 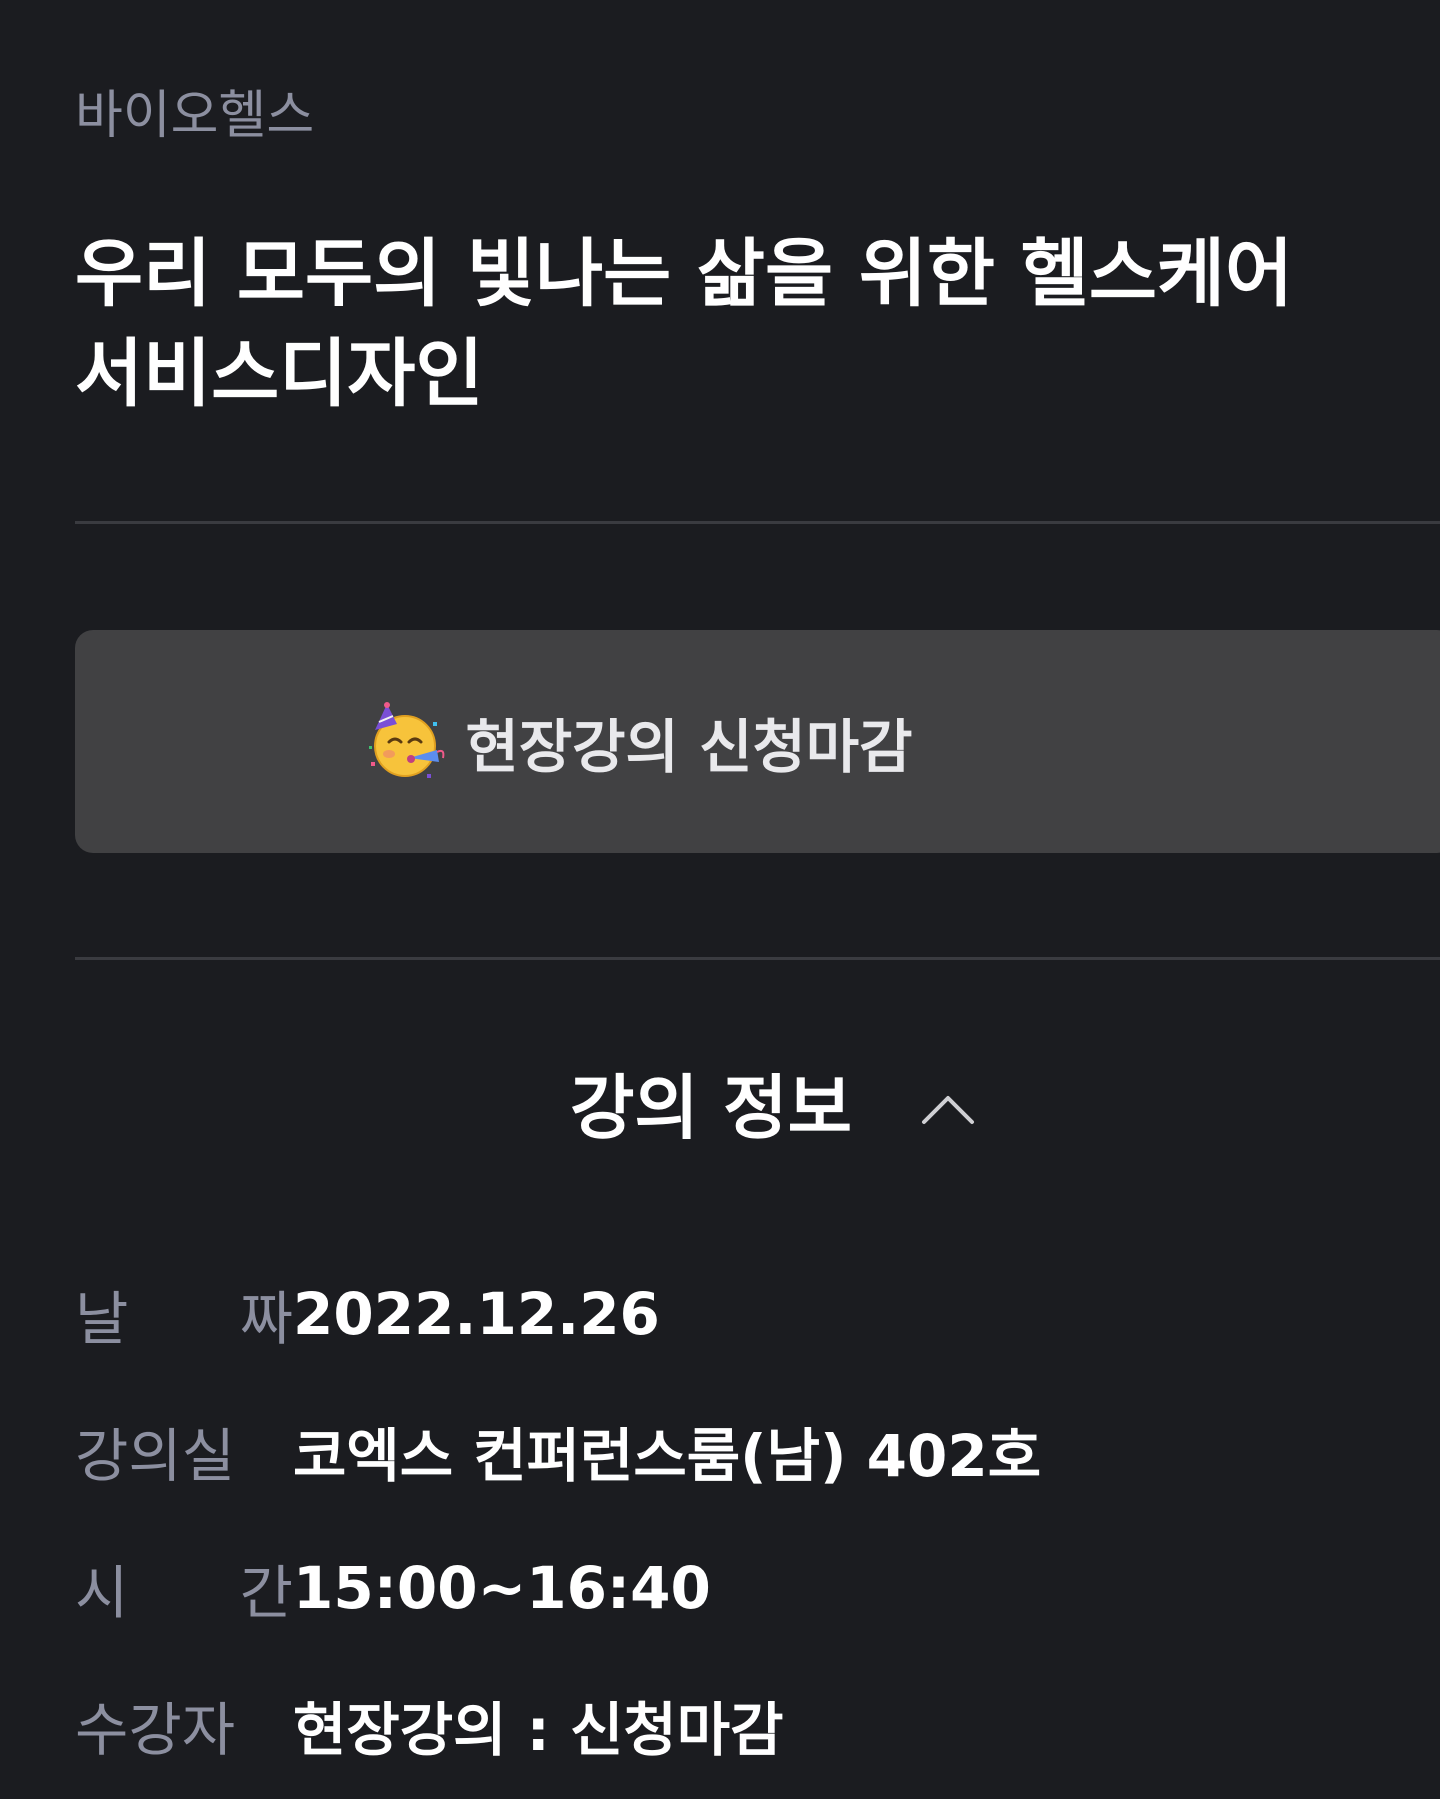 What do you see at coordinates (266, 1319) in the screenshot?
I see `date-label-char-2: 짜` at bounding box center [266, 1319].